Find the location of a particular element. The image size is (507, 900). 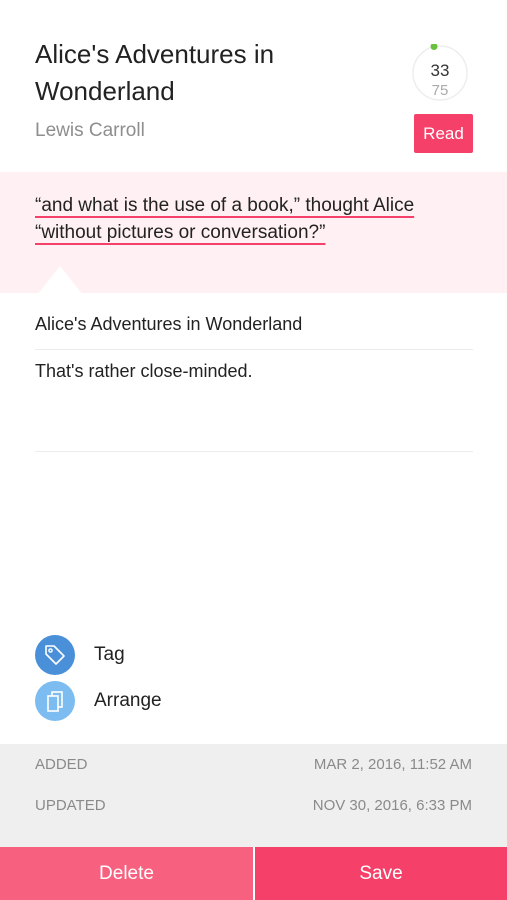

save-button: Save is located at coordinates (381, 873).